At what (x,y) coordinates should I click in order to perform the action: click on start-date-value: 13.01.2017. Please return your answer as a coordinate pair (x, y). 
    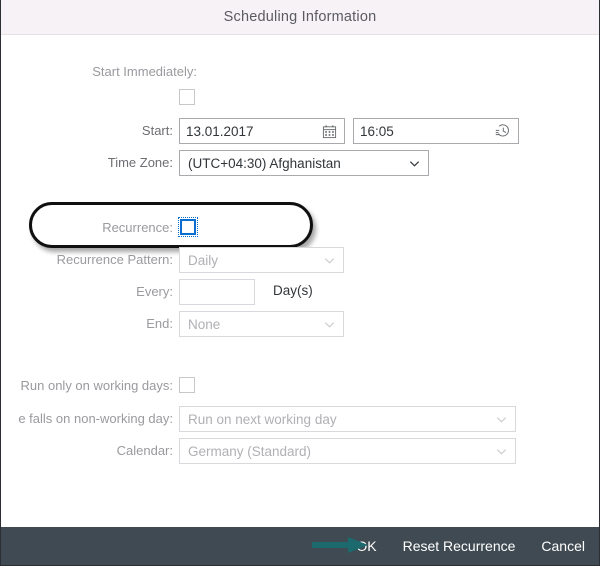
    Looking at the image, I should click on (220, 131).